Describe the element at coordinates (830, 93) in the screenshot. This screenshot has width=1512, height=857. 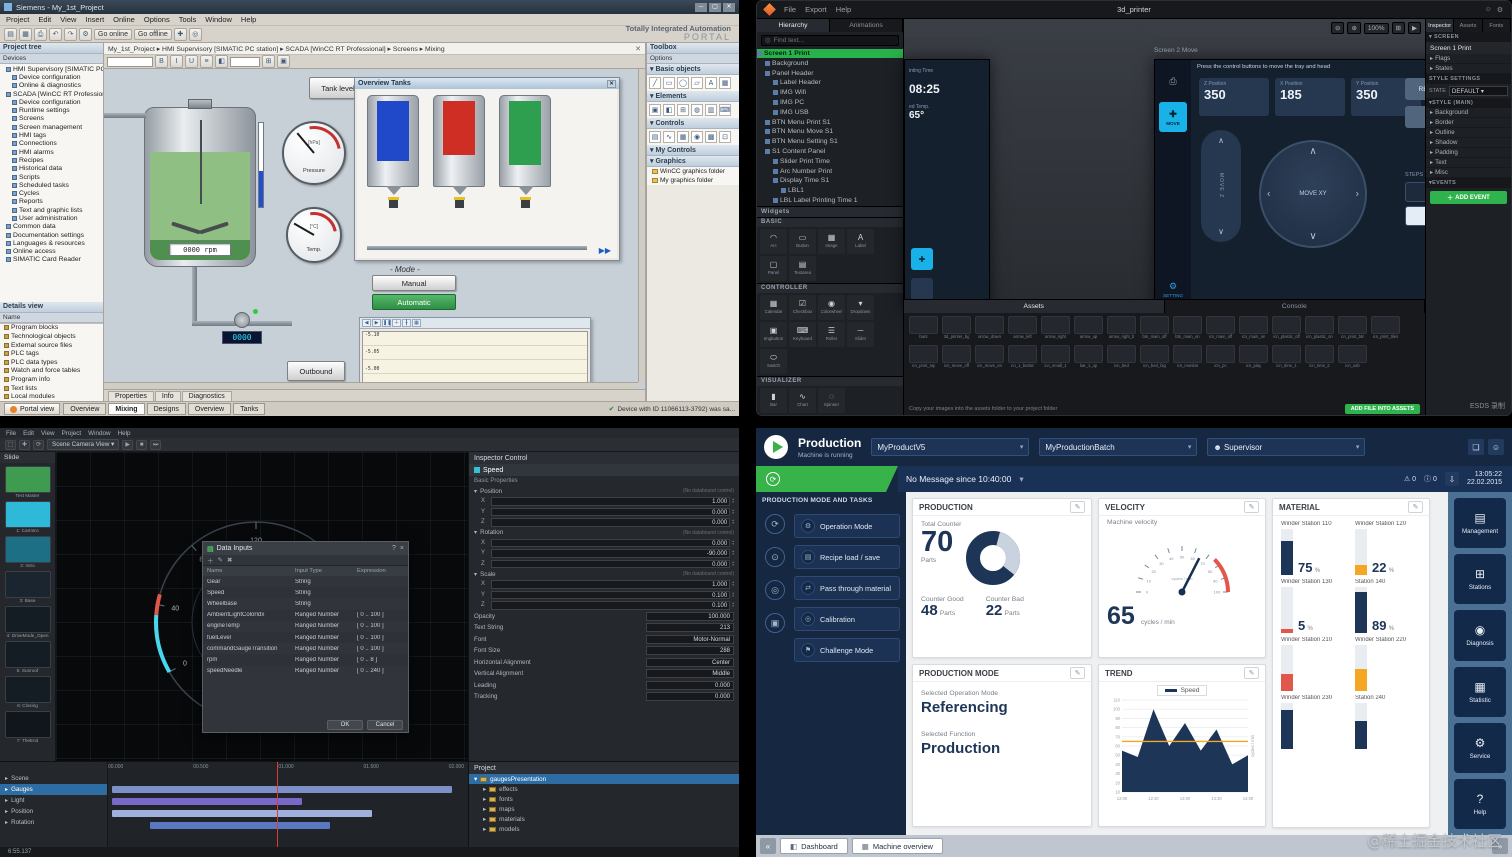
I see `hierarchy-item: IMG Wifi` at that location.